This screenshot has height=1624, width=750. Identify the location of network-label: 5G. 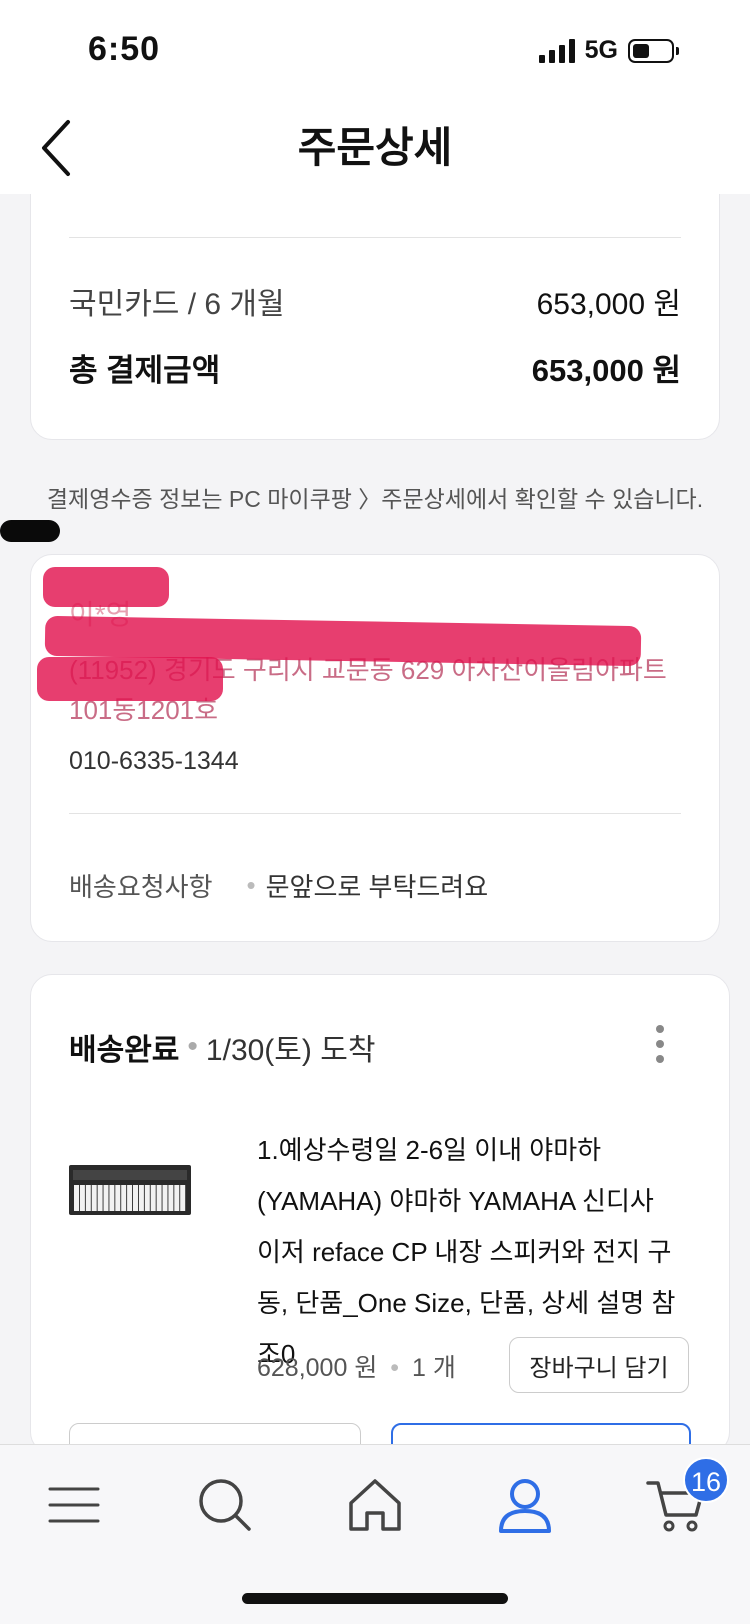
(601, 50).